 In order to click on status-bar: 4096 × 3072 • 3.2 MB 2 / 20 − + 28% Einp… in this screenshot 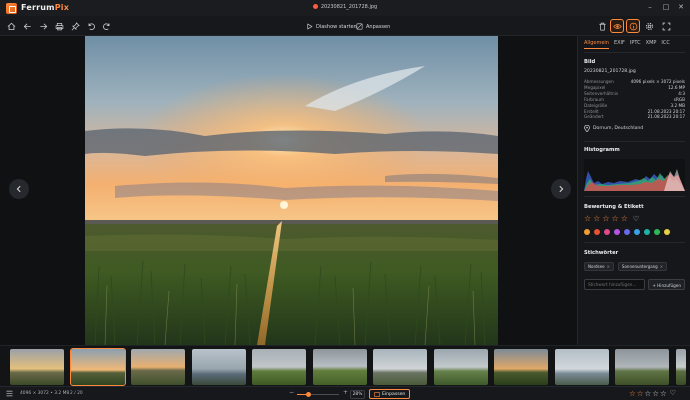, I will do `click(345, 393)`.